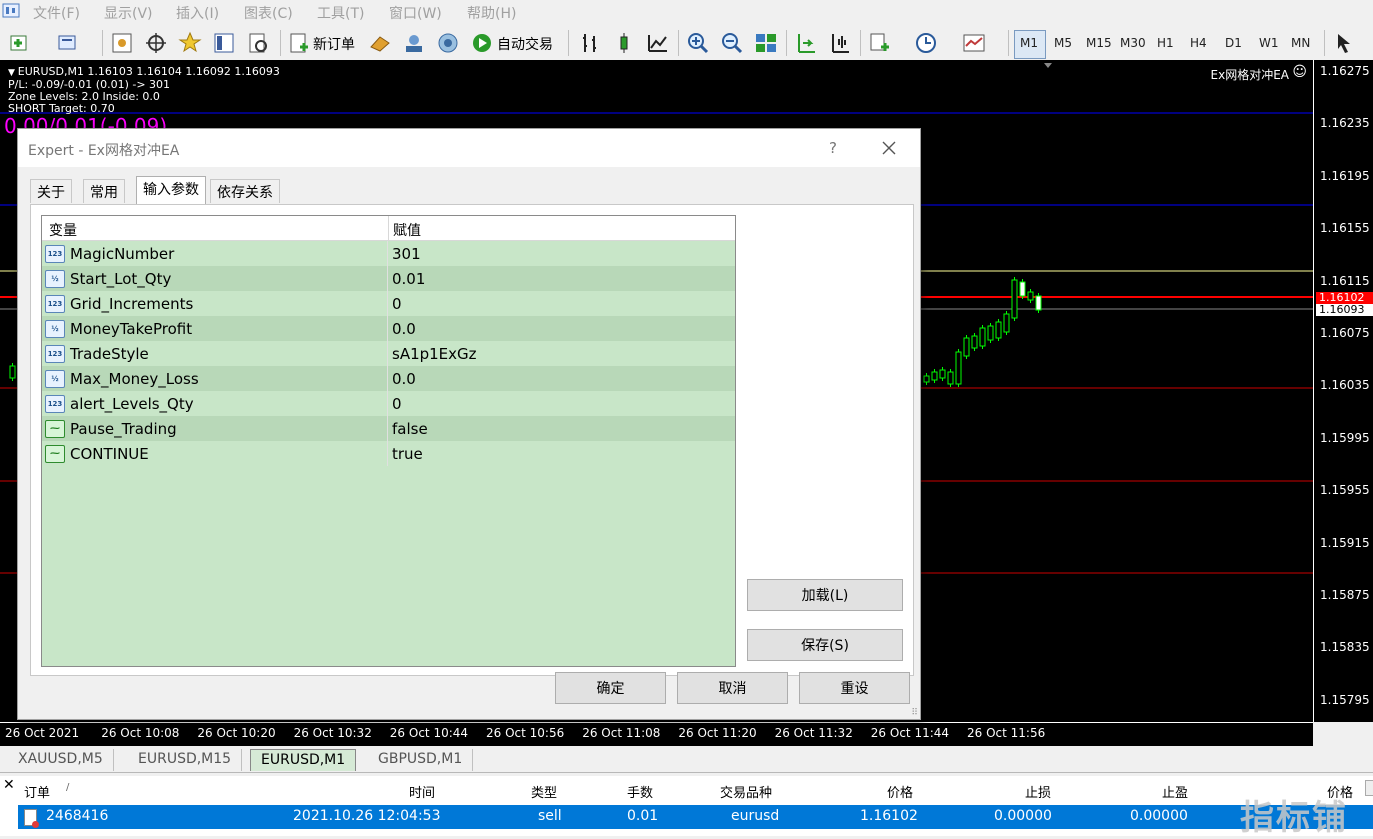  What do you see at coordinates (1175, 791) in the screenshot?
I see `col-tp: 止盈` at bounding box center [1175, 791].